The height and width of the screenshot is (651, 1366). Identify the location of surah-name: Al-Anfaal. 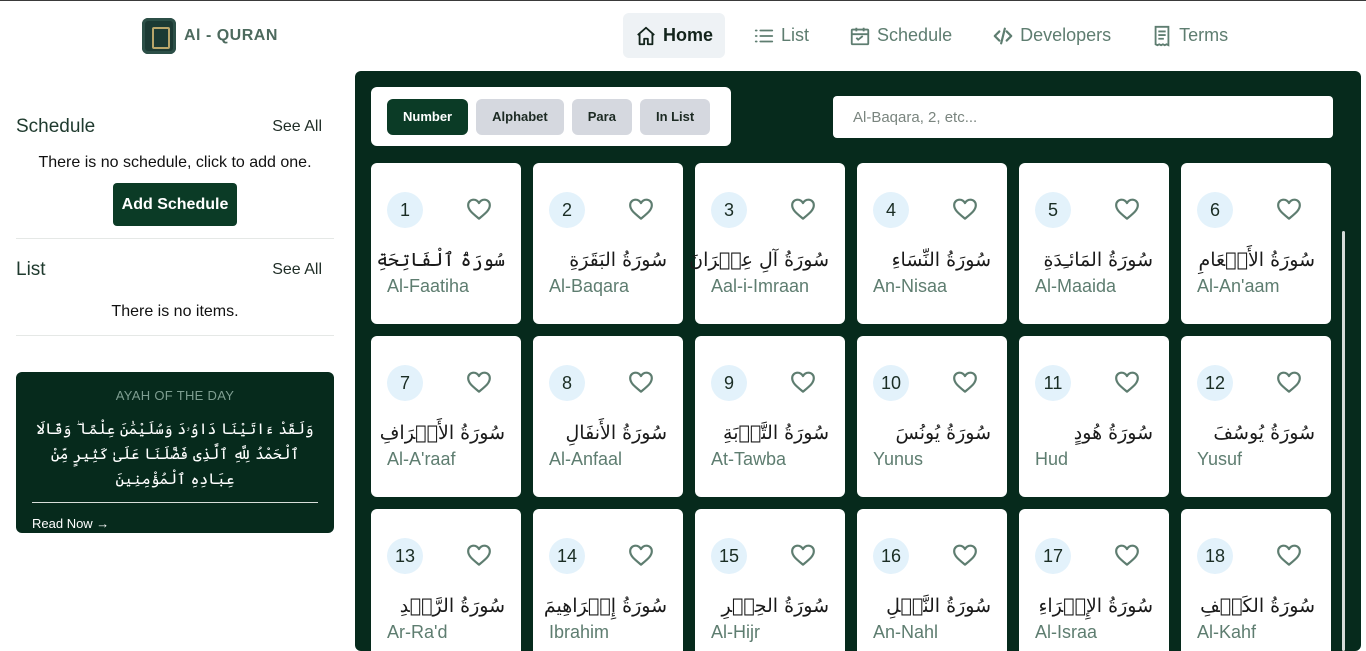
(586, 459).